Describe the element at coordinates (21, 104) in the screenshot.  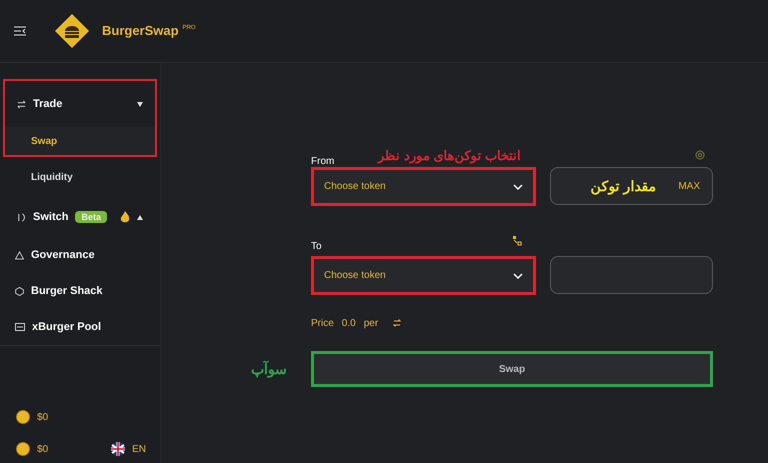
I see `swap-arrows-icon` at that location.